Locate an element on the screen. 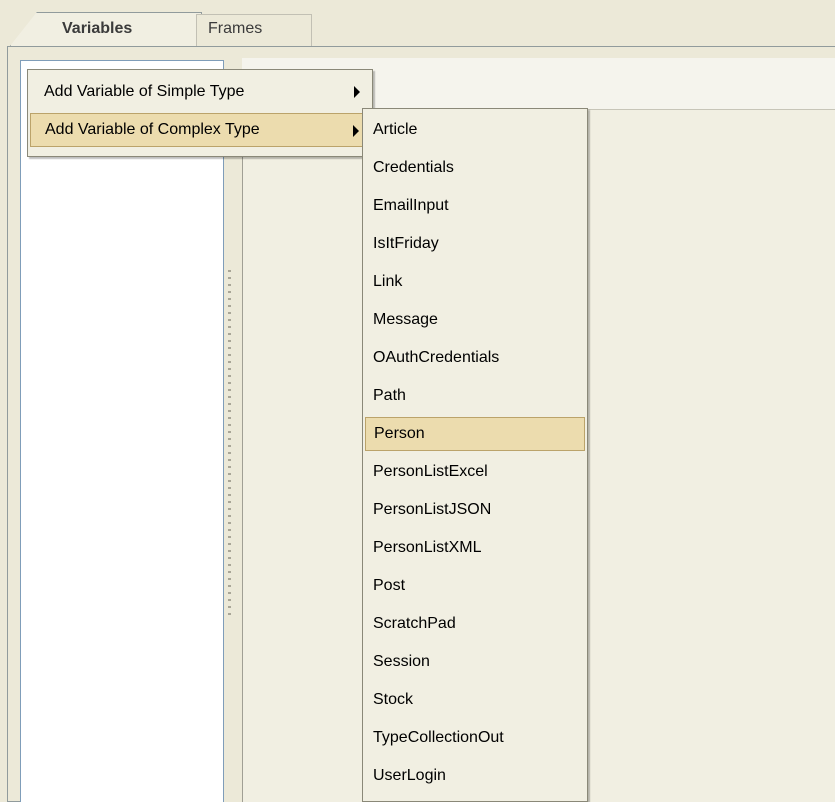  submenu-item-label: TypeCollectionOut is located at coordinates (438, 737).